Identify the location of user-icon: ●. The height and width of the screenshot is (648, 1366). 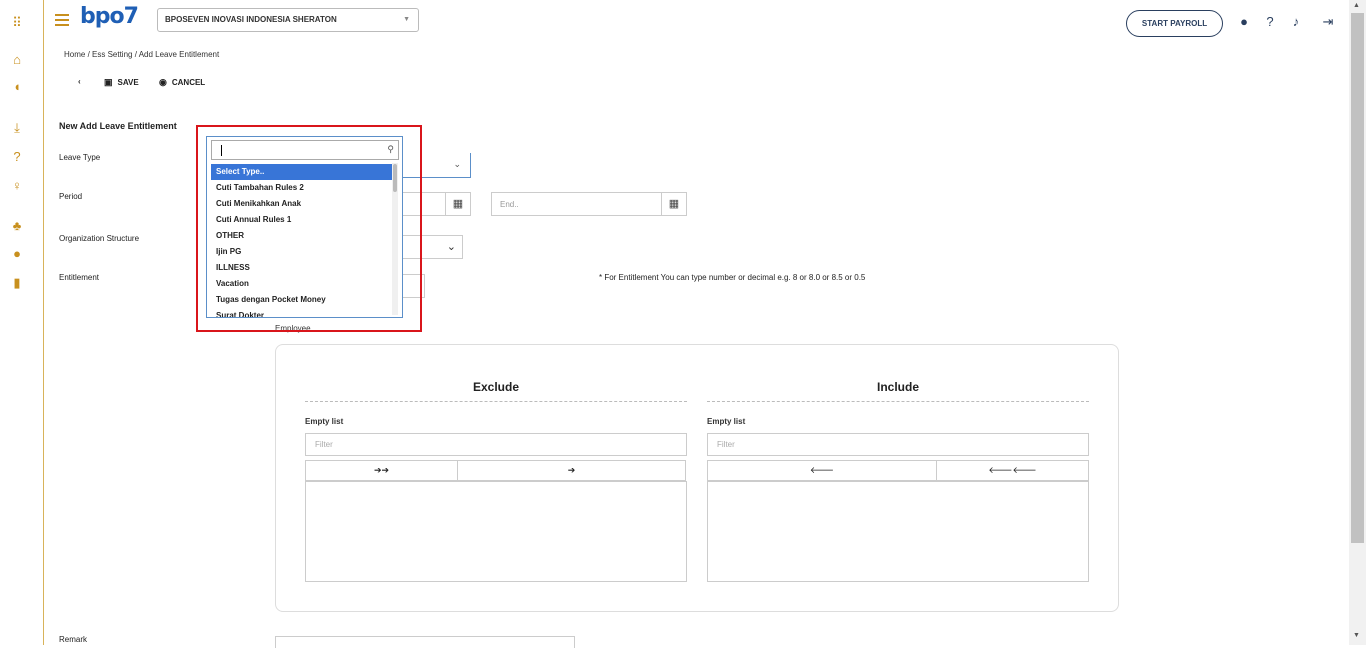
(1244, 22).